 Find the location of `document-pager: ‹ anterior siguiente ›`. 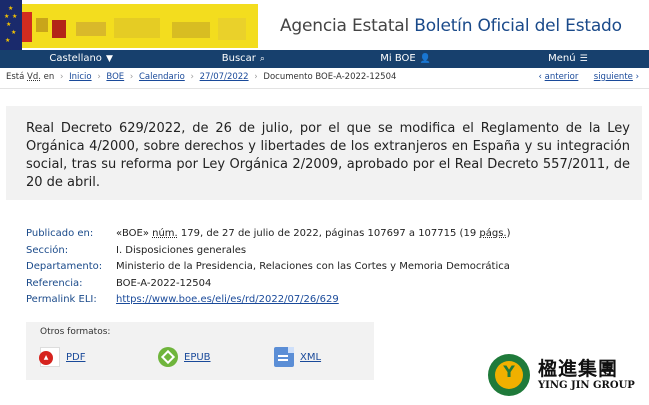

document-pager: ‹ anterior siguiente › is located at coordinates (589, 77).